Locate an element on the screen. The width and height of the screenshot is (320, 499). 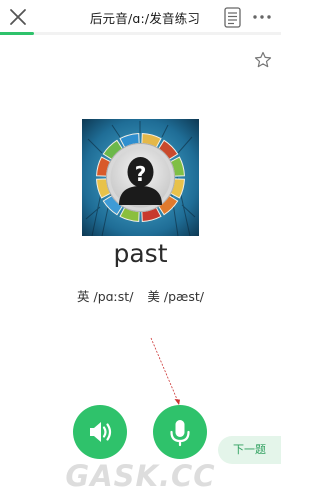
progress-fill is located at coordinates (17, 33).